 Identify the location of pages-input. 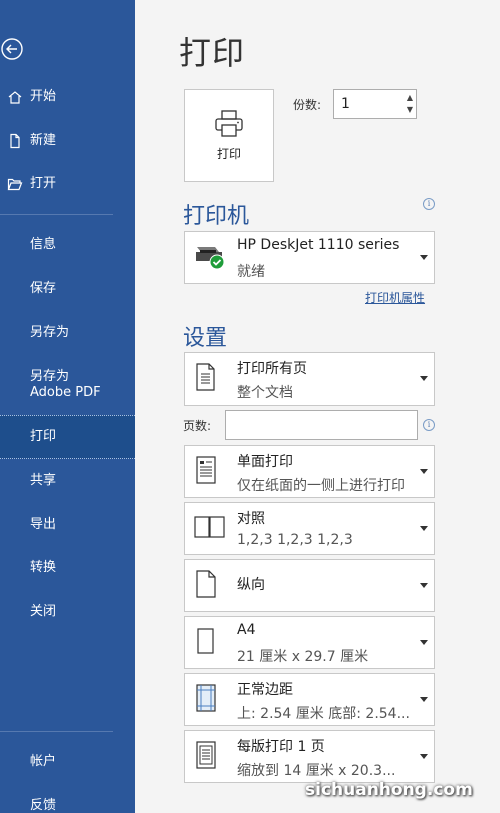
(321, 425).